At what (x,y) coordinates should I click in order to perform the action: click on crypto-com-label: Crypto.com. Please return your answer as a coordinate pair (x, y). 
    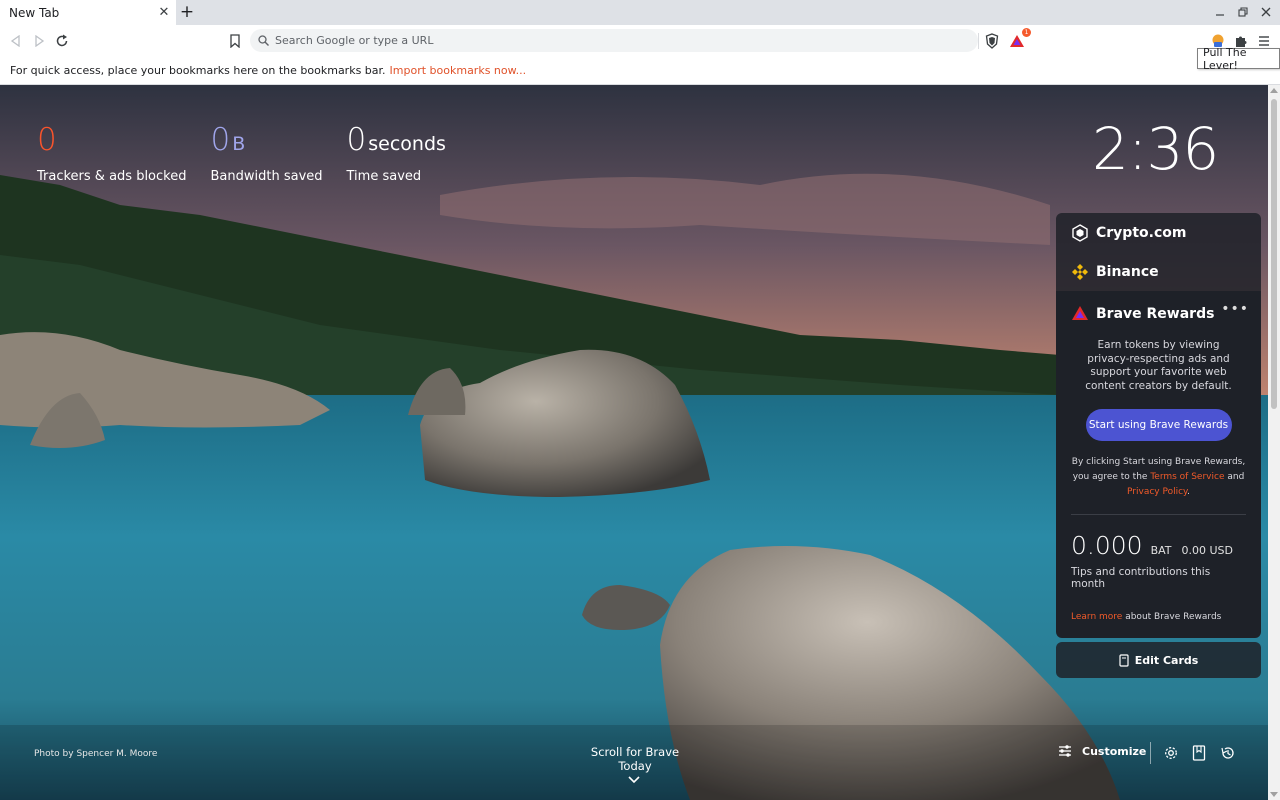
    Looking at the image, I should click on (1141, 232).